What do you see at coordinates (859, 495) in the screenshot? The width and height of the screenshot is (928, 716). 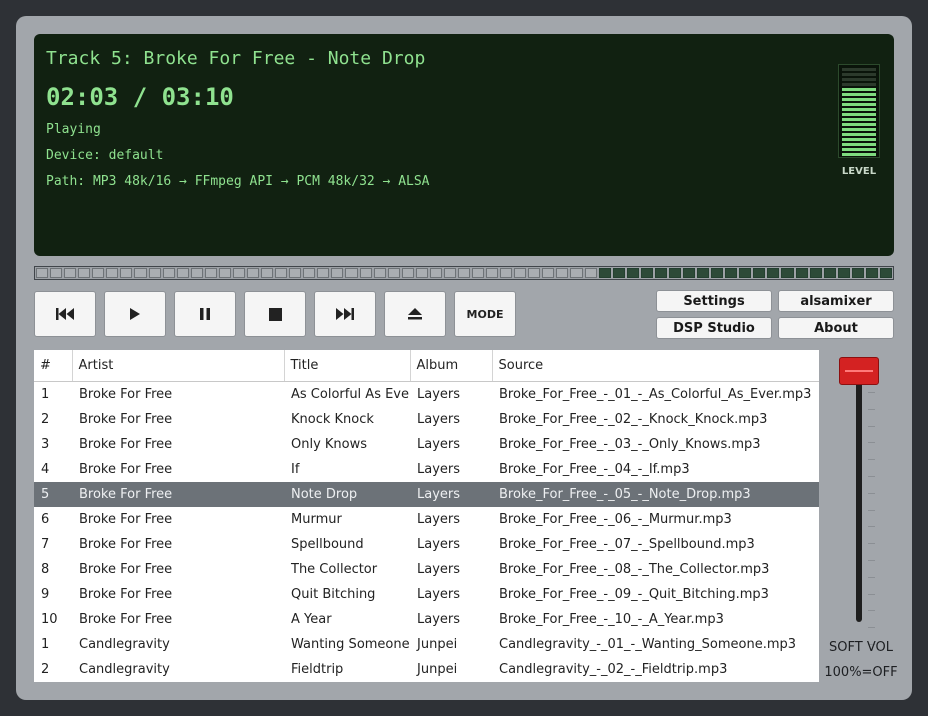 I see `volume-fader-track` at bounding box center [859, 495].